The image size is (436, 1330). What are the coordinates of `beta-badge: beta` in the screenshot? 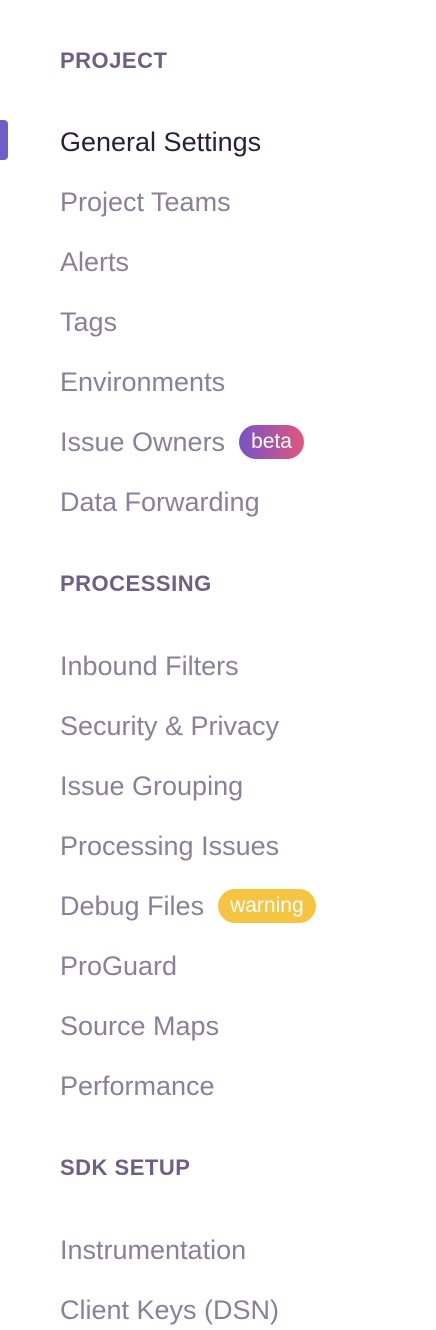 It's located at (271, 442).